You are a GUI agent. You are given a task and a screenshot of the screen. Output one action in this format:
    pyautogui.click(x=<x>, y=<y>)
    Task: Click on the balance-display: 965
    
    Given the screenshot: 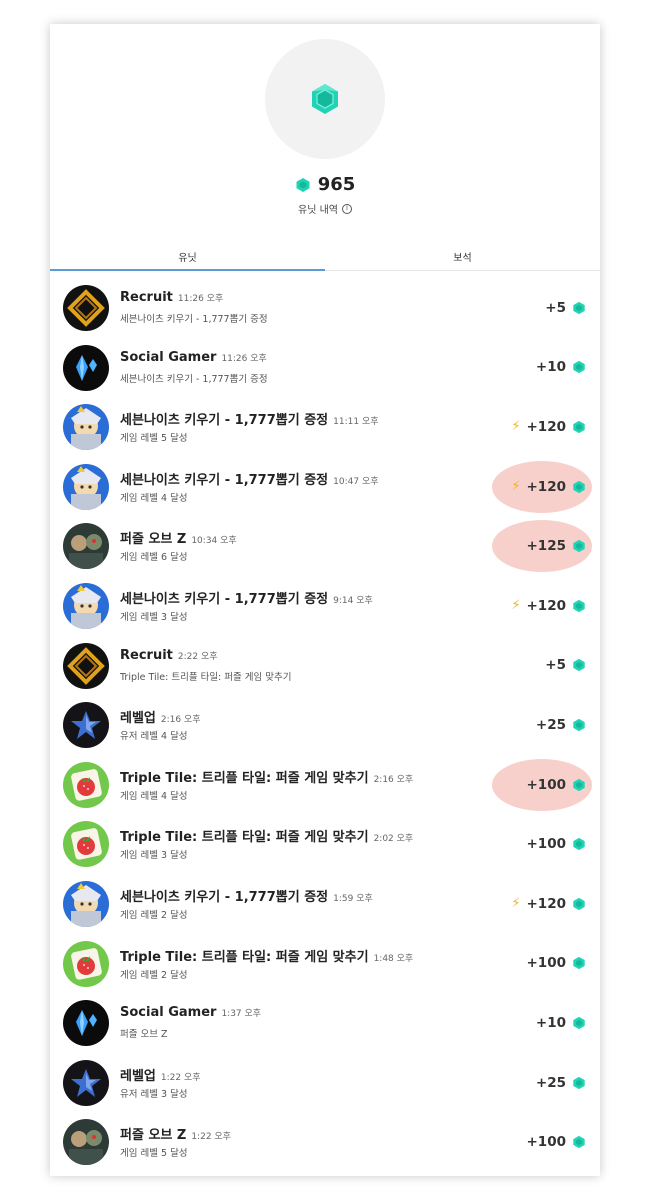 What is the action you would take?
    pyautogui.click(x=325, y=184)
    